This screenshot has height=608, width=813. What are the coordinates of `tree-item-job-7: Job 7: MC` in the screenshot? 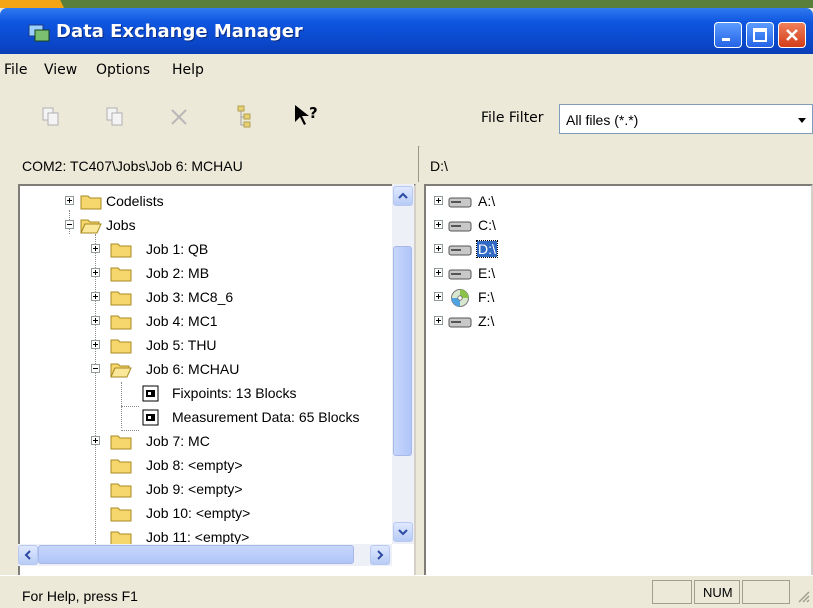 It's located at (210, 442).